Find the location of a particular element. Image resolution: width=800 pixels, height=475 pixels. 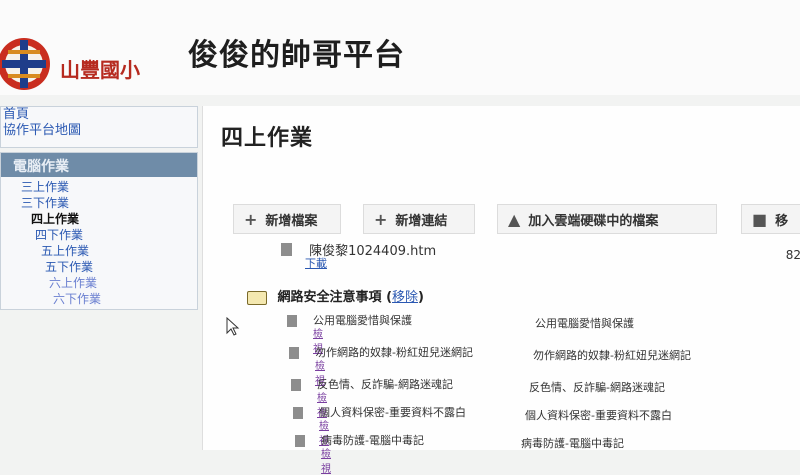

sidebar-item-6a: 六上作業 is located at coordinates (123, 283).